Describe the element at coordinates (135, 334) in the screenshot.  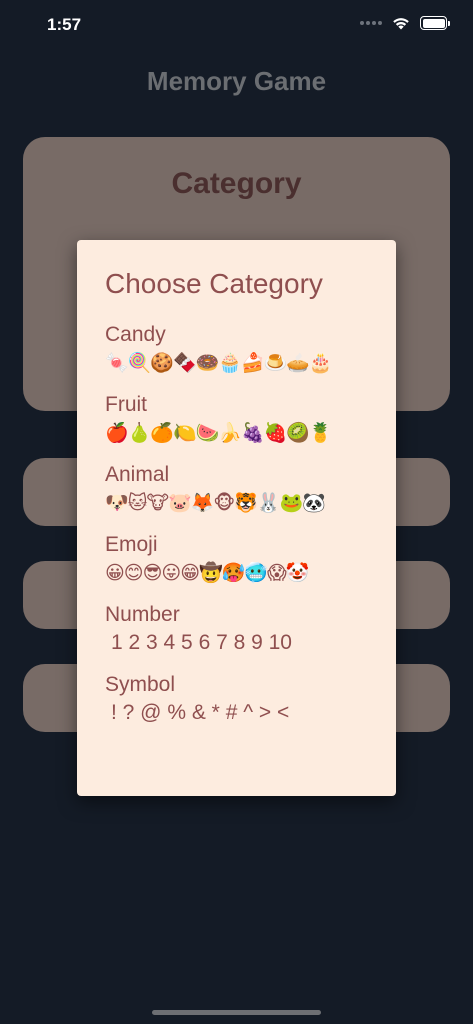
I see `option-label: Candy` at that location.